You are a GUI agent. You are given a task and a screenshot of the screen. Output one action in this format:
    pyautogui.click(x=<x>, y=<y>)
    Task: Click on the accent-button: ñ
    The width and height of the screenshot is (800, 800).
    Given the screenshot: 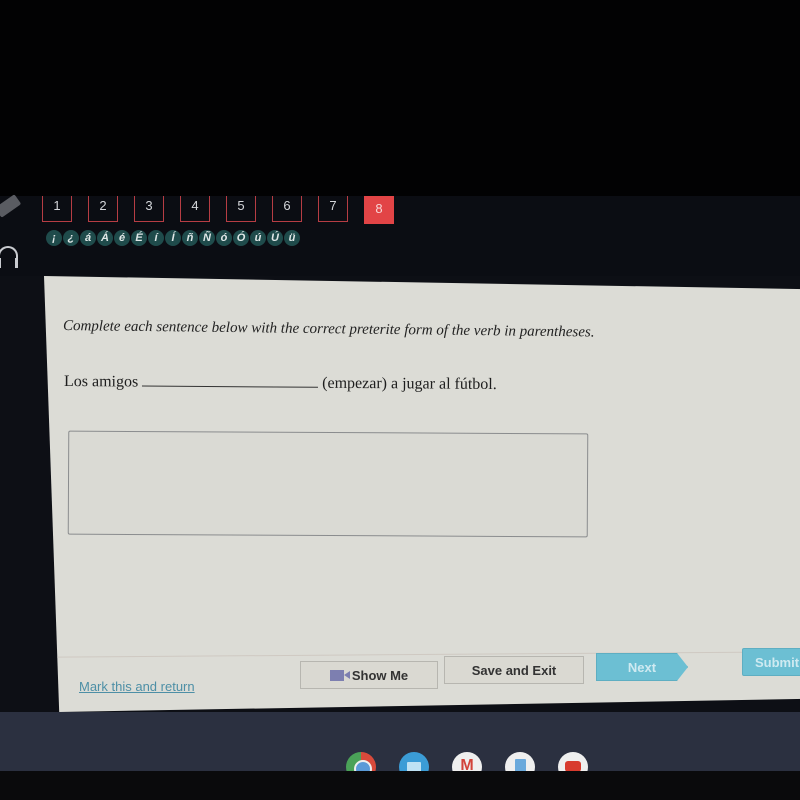 What is the action you would take?
    pyautogui.click(x=190, y=238)
    